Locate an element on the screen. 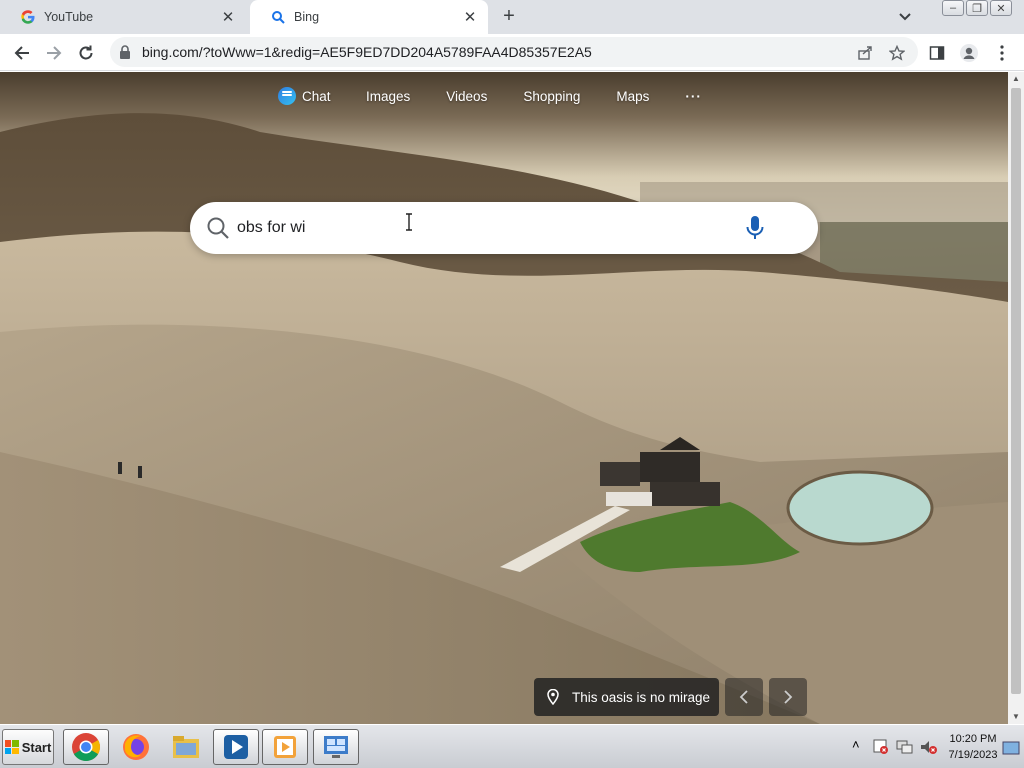 Image resolution: width=1024 pixels, height=768 pixels. chrome-icon is located at coordinates (86, 747).